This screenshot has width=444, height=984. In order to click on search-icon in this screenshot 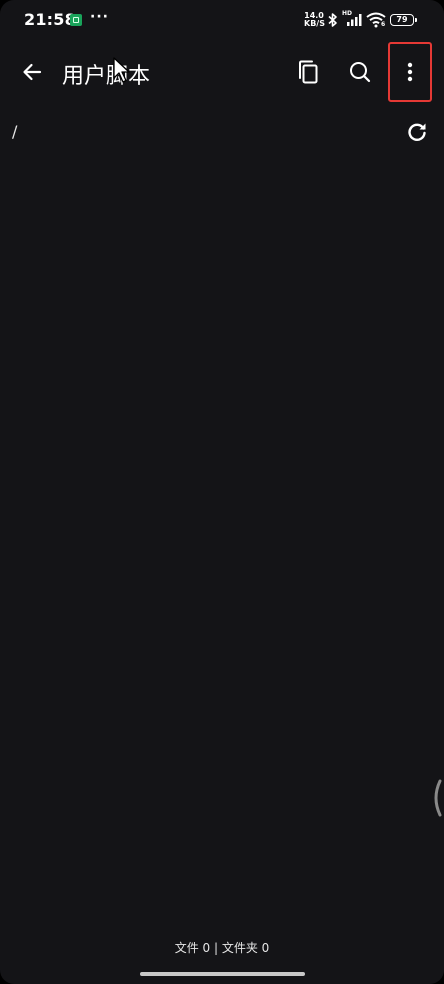, I will do `click(360, 72)`.